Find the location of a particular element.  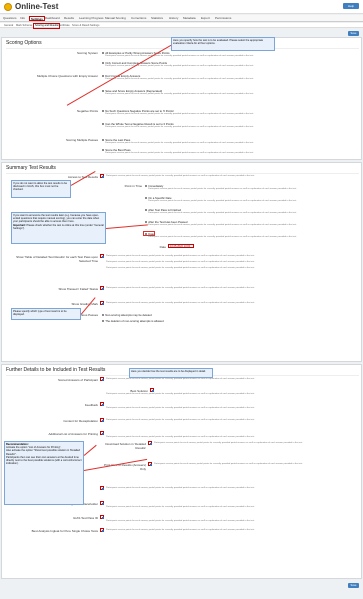

scored-answers-checkbox is located at coordinates (102, 379).